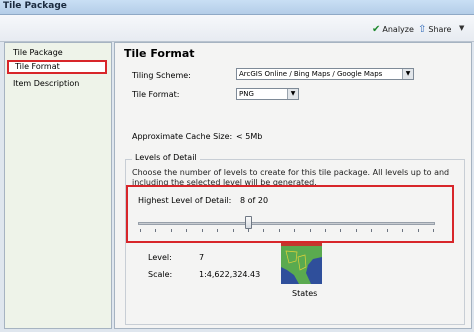  Describe the element at coordinates (249, 136) in the screenshot. I see `cache-size-value: < 5Mb` at that location.